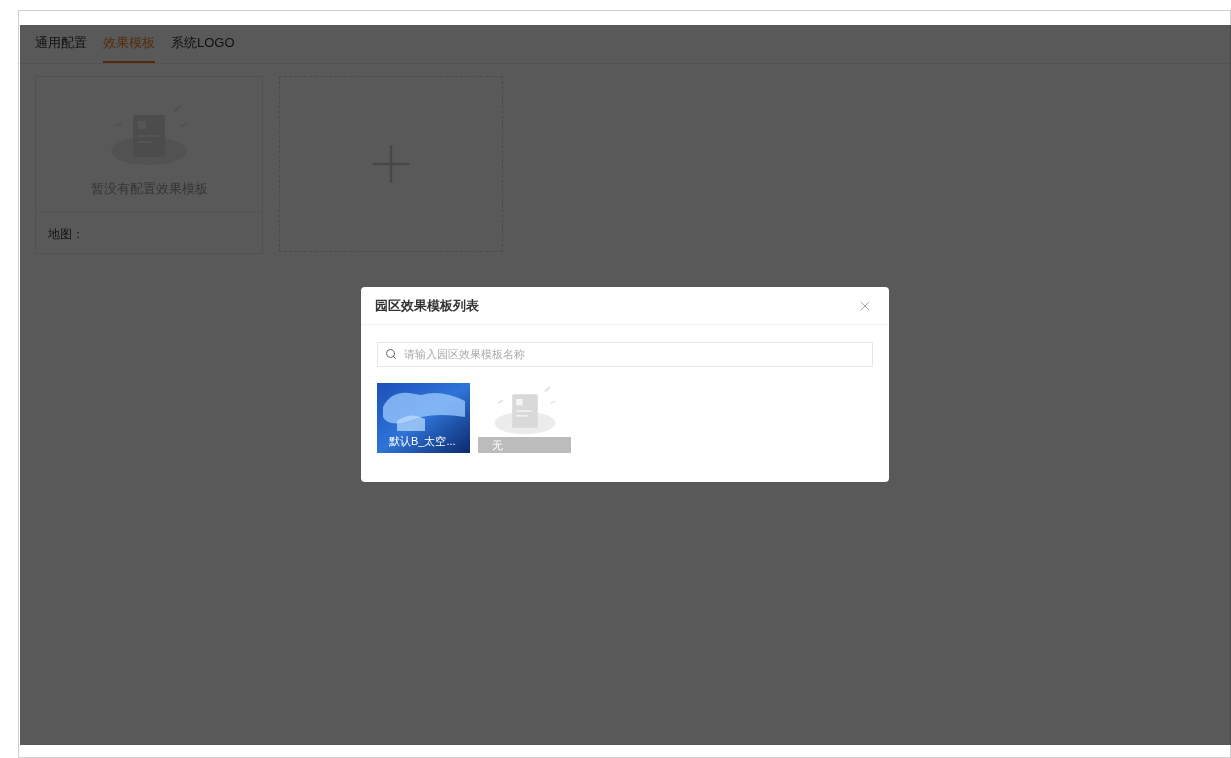  I want to click on tab: 系统LOGO, so click(203, 48).